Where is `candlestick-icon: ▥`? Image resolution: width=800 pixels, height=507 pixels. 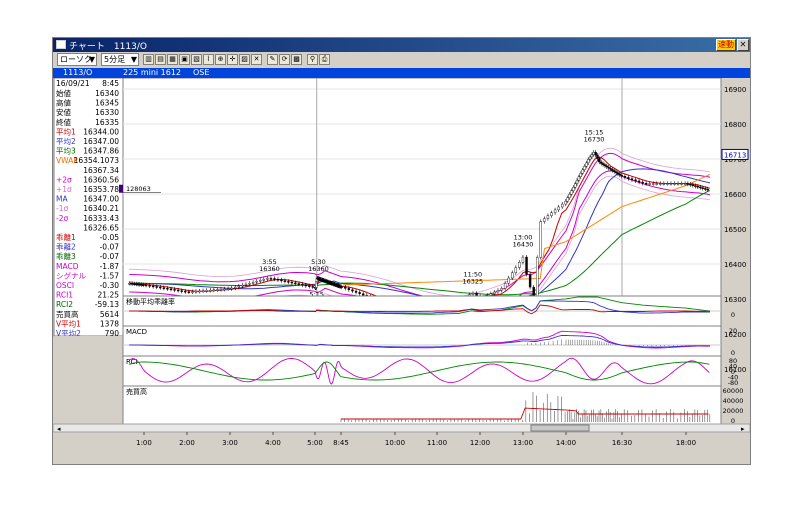 candlestick-icon: ▥ is located at coordinates (148, 59).